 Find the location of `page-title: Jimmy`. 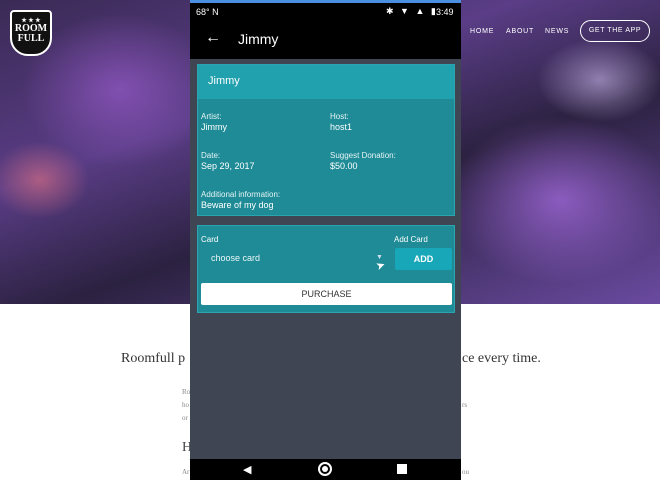

page-title: Jimmy is located at coordinates (258, 39).